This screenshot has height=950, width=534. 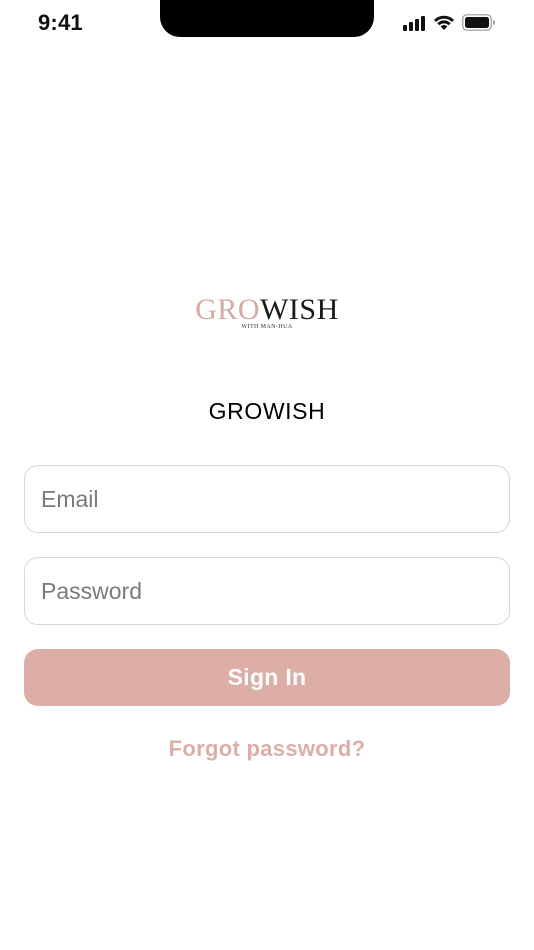 I want to click on password-field, so click(x=267, y=591).